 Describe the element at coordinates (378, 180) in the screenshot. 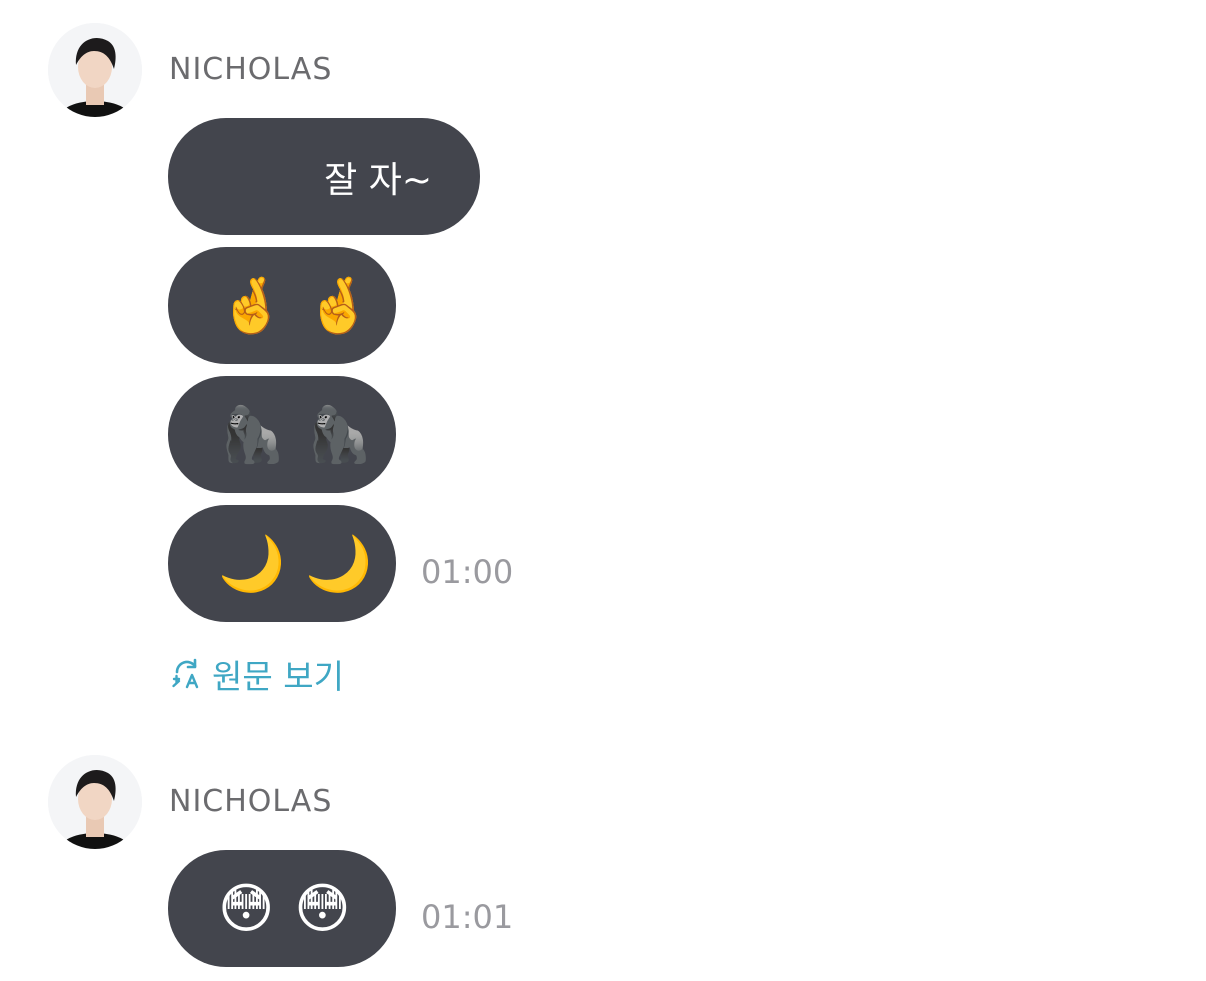

I see `message-text: 잘 자~` at that location.